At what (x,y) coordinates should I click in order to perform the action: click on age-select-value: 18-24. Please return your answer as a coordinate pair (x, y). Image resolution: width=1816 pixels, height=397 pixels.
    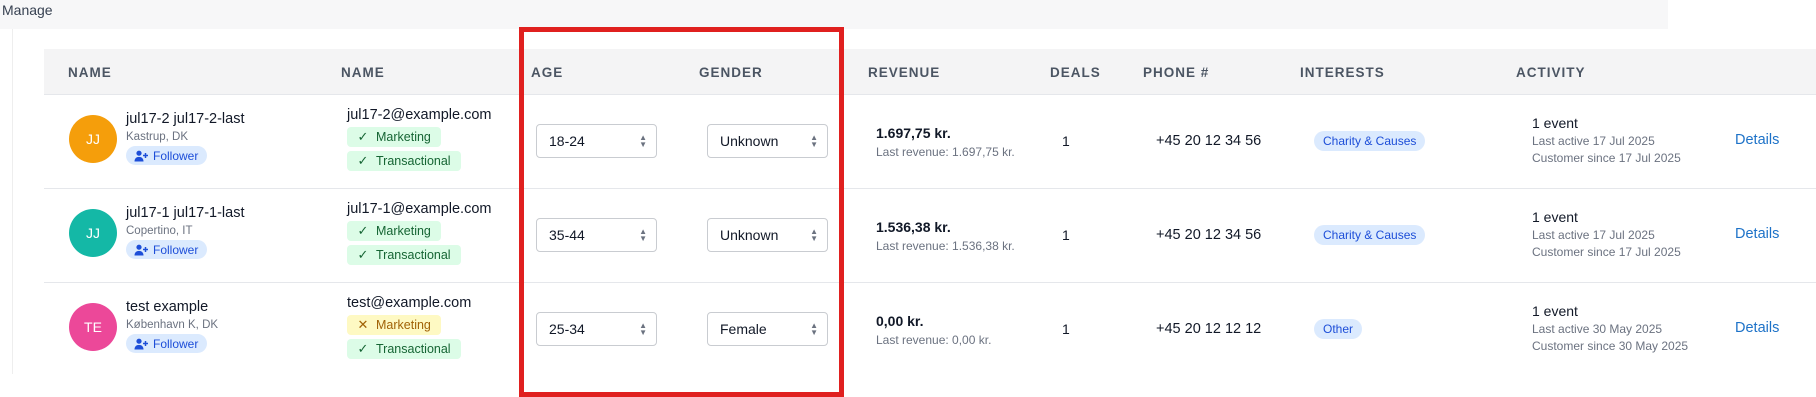
    Looking at the image, I should click on (567, 141).